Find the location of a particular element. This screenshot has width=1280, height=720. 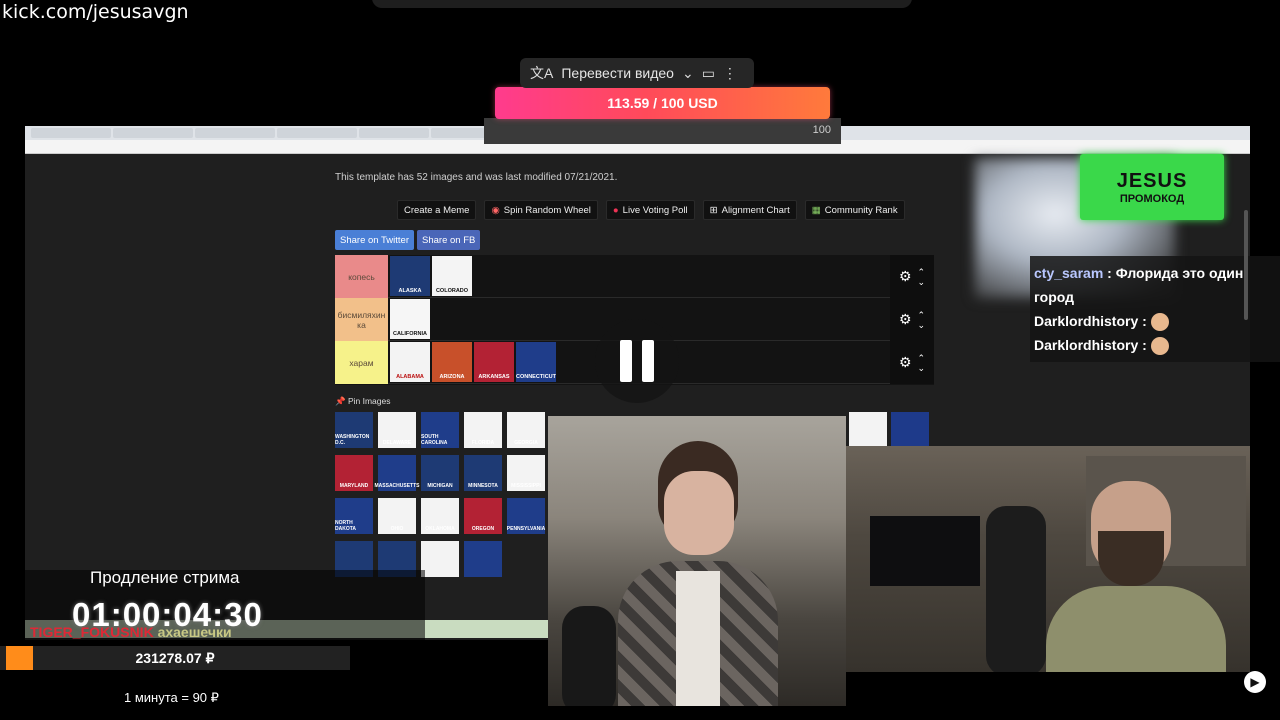

tier-flag: ALASKA is located at coordinates (410, 276).